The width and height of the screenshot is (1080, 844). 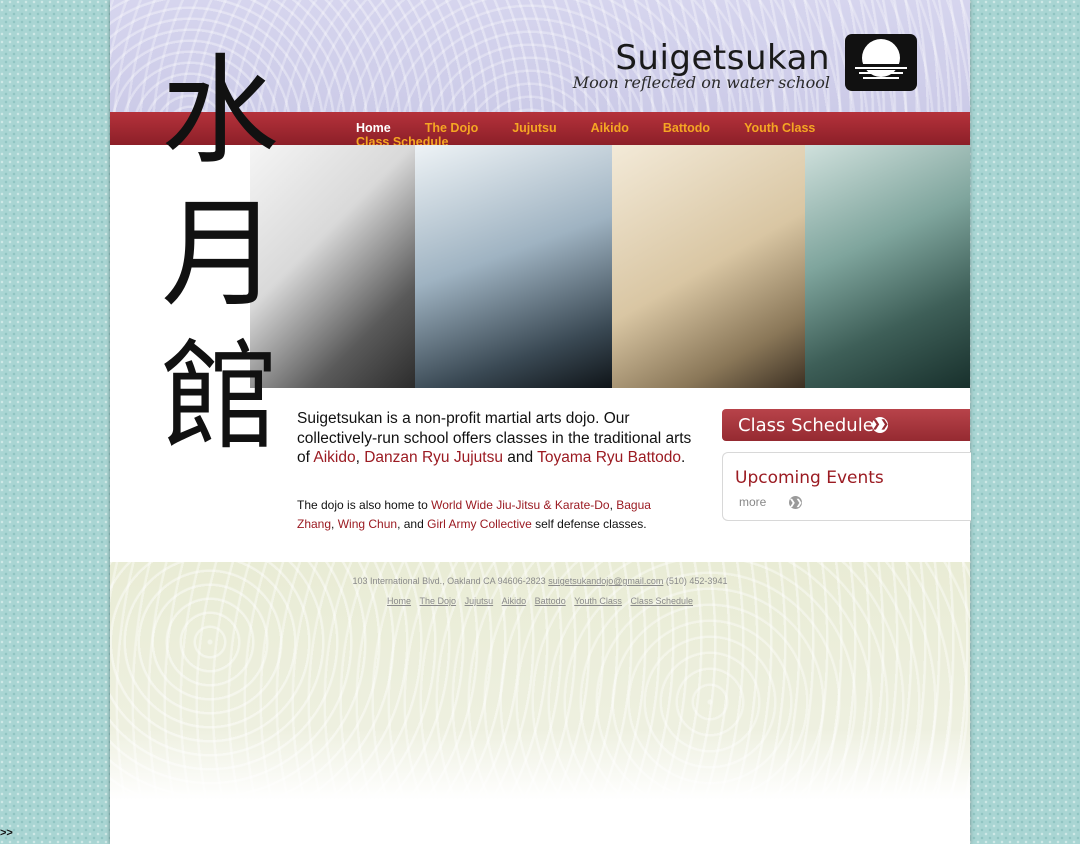 I want to click on intro-sep: ,, so click(x=360, y=457).